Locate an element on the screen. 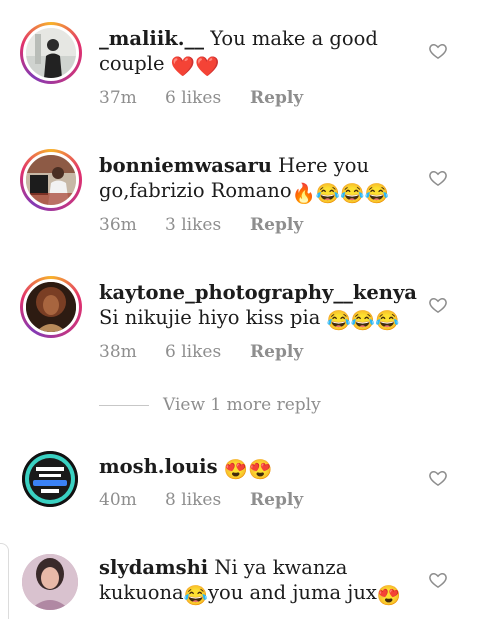  fire-emoji: 🔥 is located at coordinates (303, 193).